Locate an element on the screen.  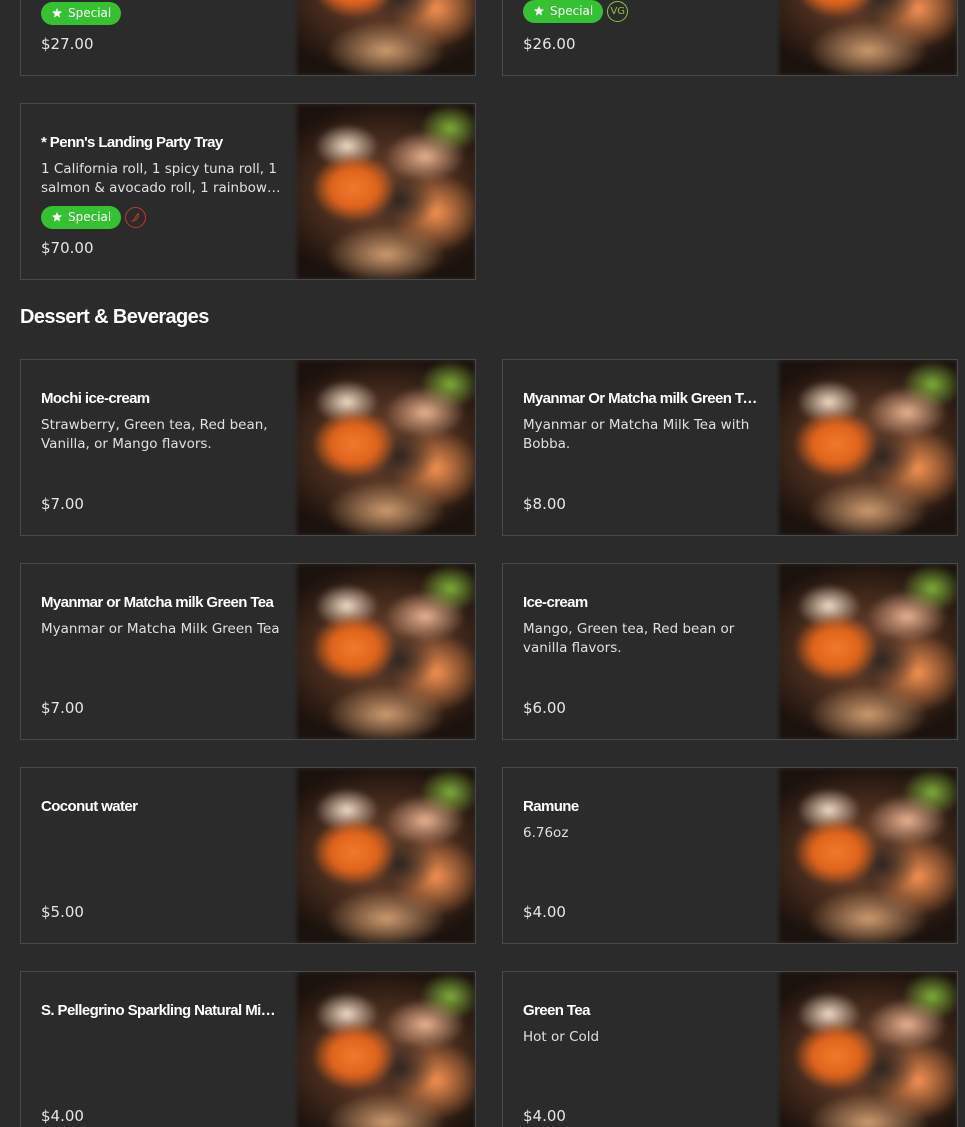
section-title: Dessert & Beverages is located at coordinates (114, 317).